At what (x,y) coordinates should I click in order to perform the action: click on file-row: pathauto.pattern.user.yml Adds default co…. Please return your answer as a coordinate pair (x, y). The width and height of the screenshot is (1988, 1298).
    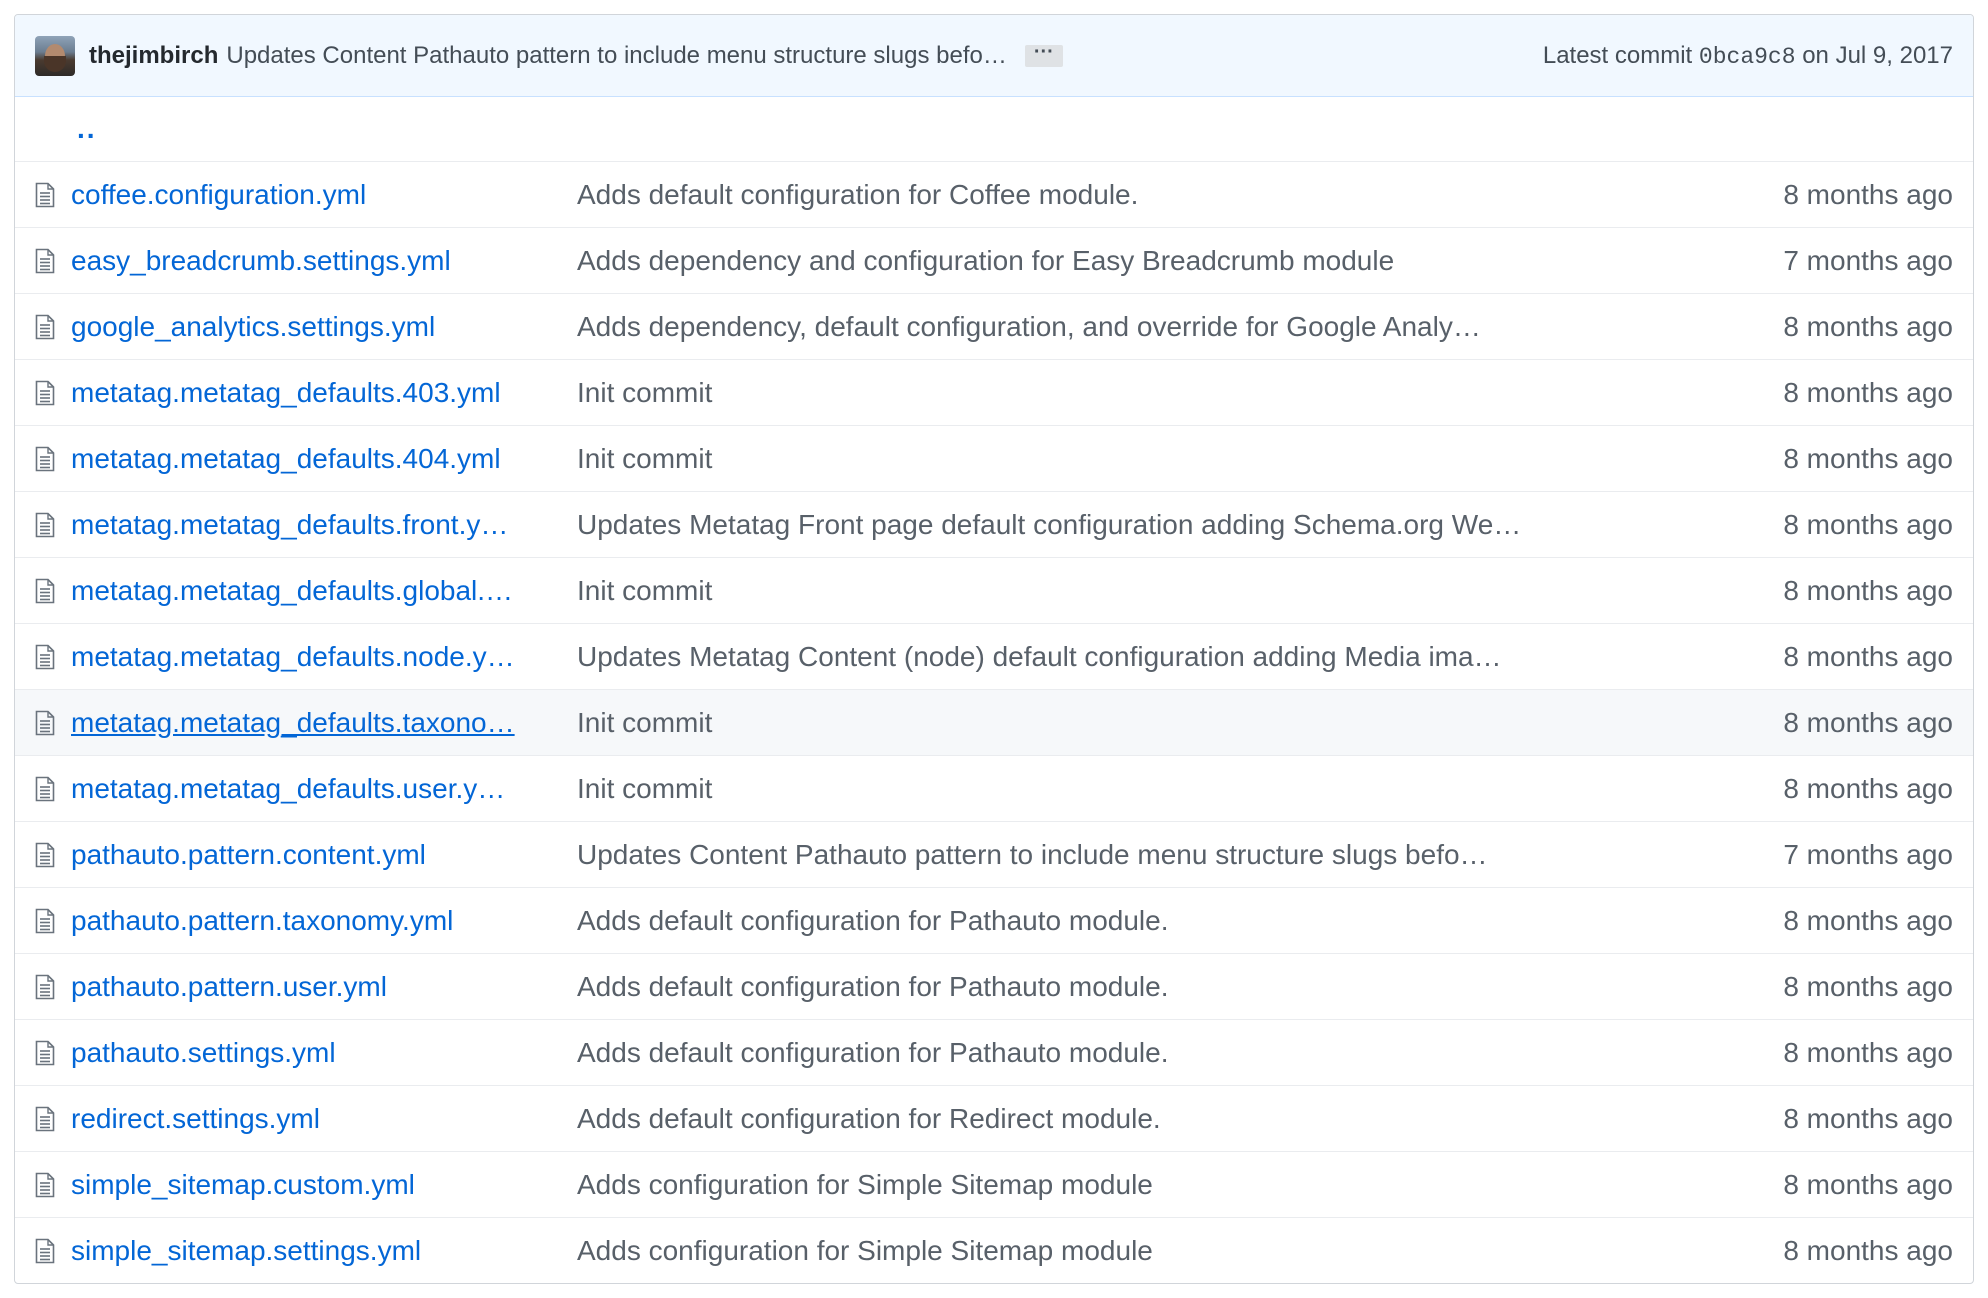
    Looking at the image, I should click on (994, 986).